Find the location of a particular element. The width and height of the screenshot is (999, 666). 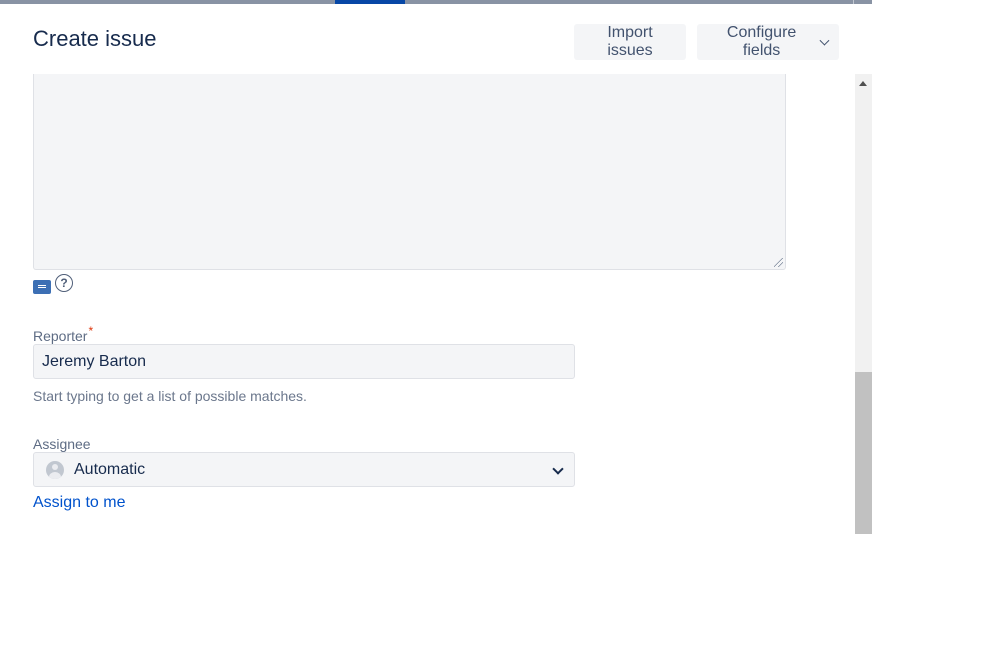

scrollbar-thumb is located at coordinates (863, 453).